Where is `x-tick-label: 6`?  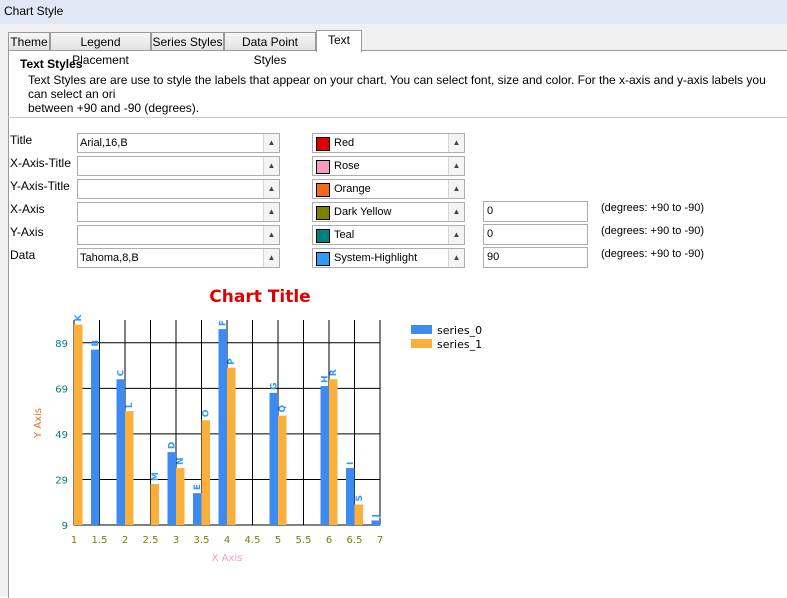
x-tick-label: 6 is located at coordinates (329, 540).